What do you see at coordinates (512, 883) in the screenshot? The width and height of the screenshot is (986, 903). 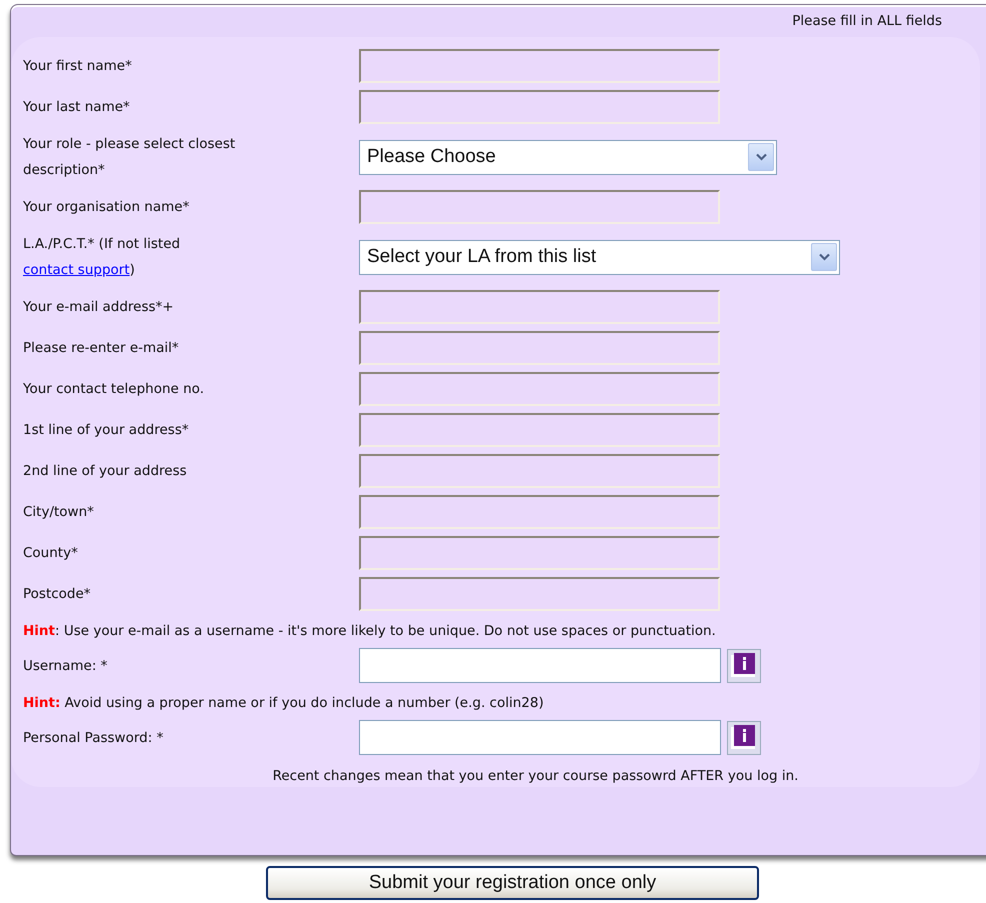 I see `submit-button: Submit your registration once only` at bounding box center [512, 883].